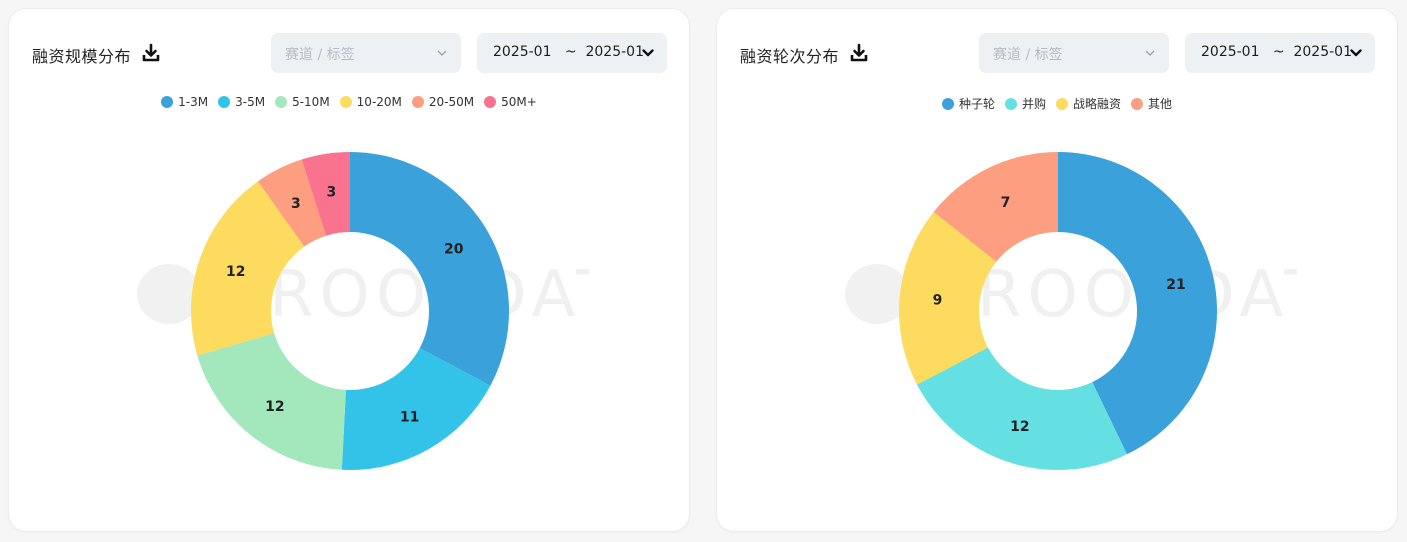  What do you see at coordinates (454, 250) in the screenshot?
I see `slice-value-label: 20` at bounding box center [454, 250].